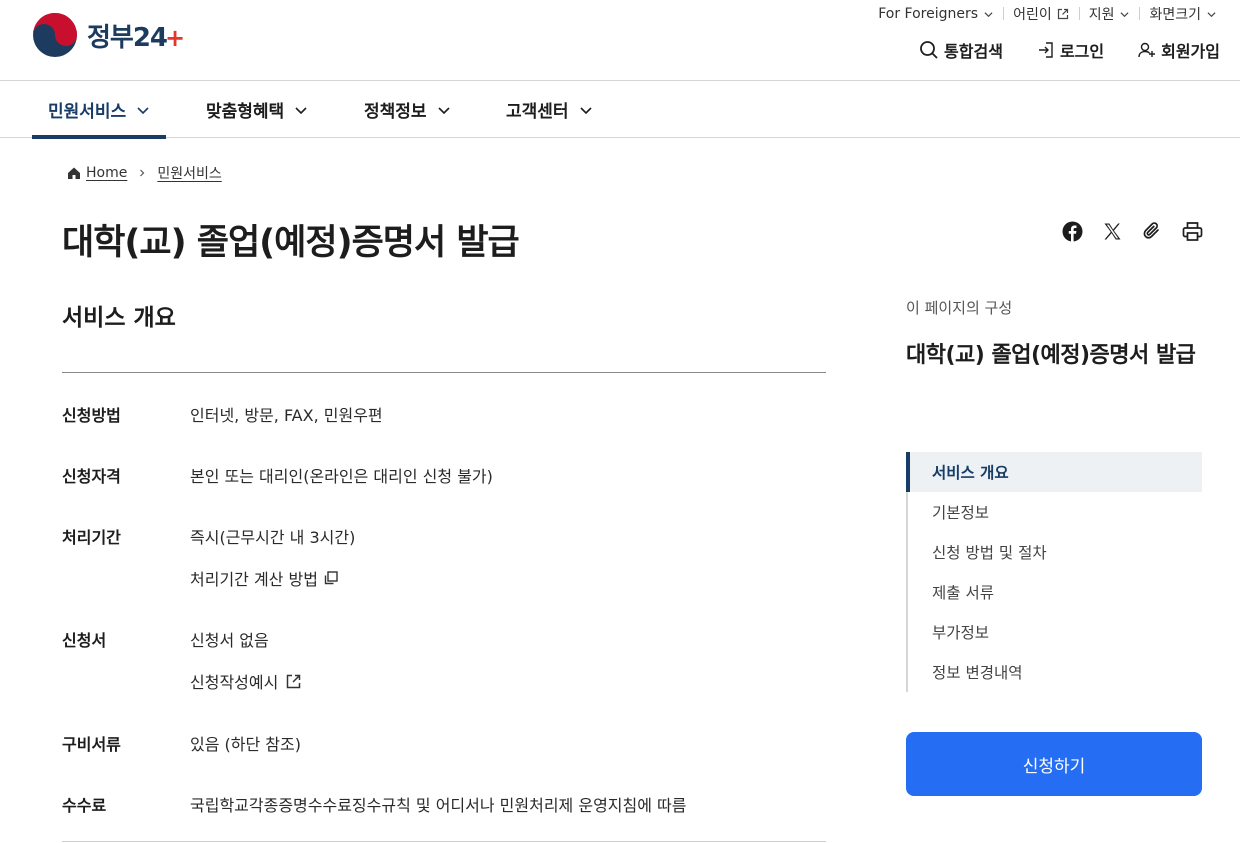  I want to click on toc-caption: 이 페이지의 구성, so click(959, 308).